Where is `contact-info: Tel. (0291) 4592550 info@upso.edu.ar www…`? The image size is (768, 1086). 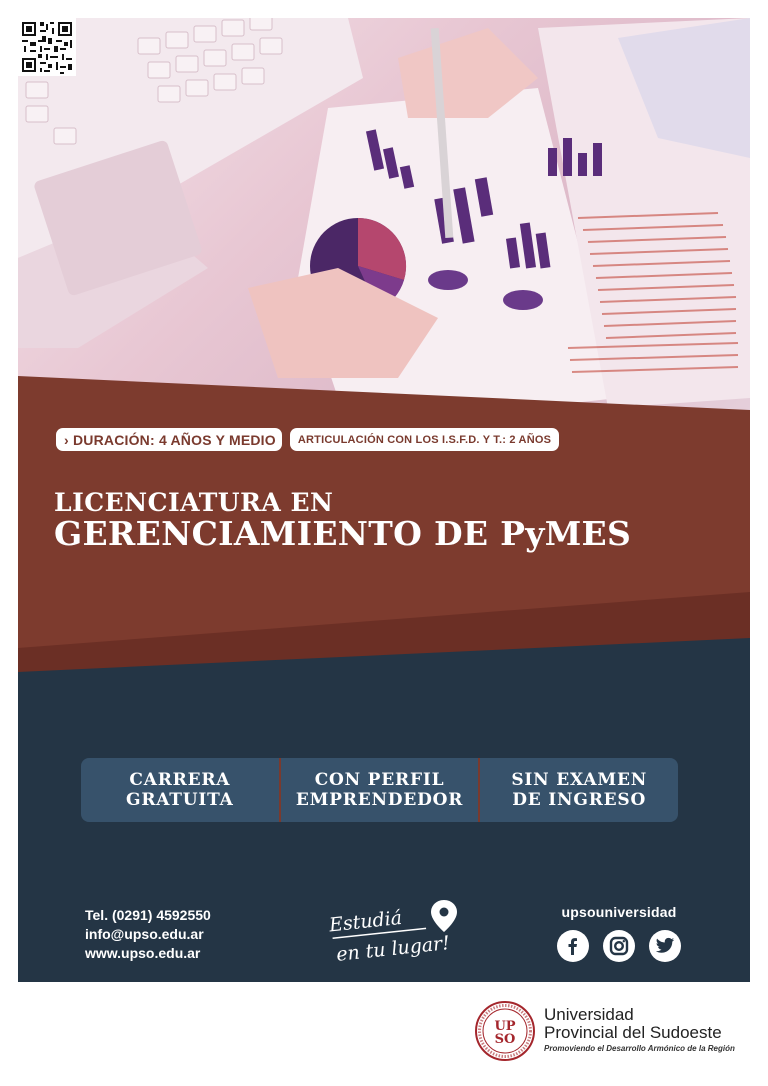 contact-info: Tel. (0291) 4592550 info@upso.edu.ar www… is located at coordinates (148, 934).